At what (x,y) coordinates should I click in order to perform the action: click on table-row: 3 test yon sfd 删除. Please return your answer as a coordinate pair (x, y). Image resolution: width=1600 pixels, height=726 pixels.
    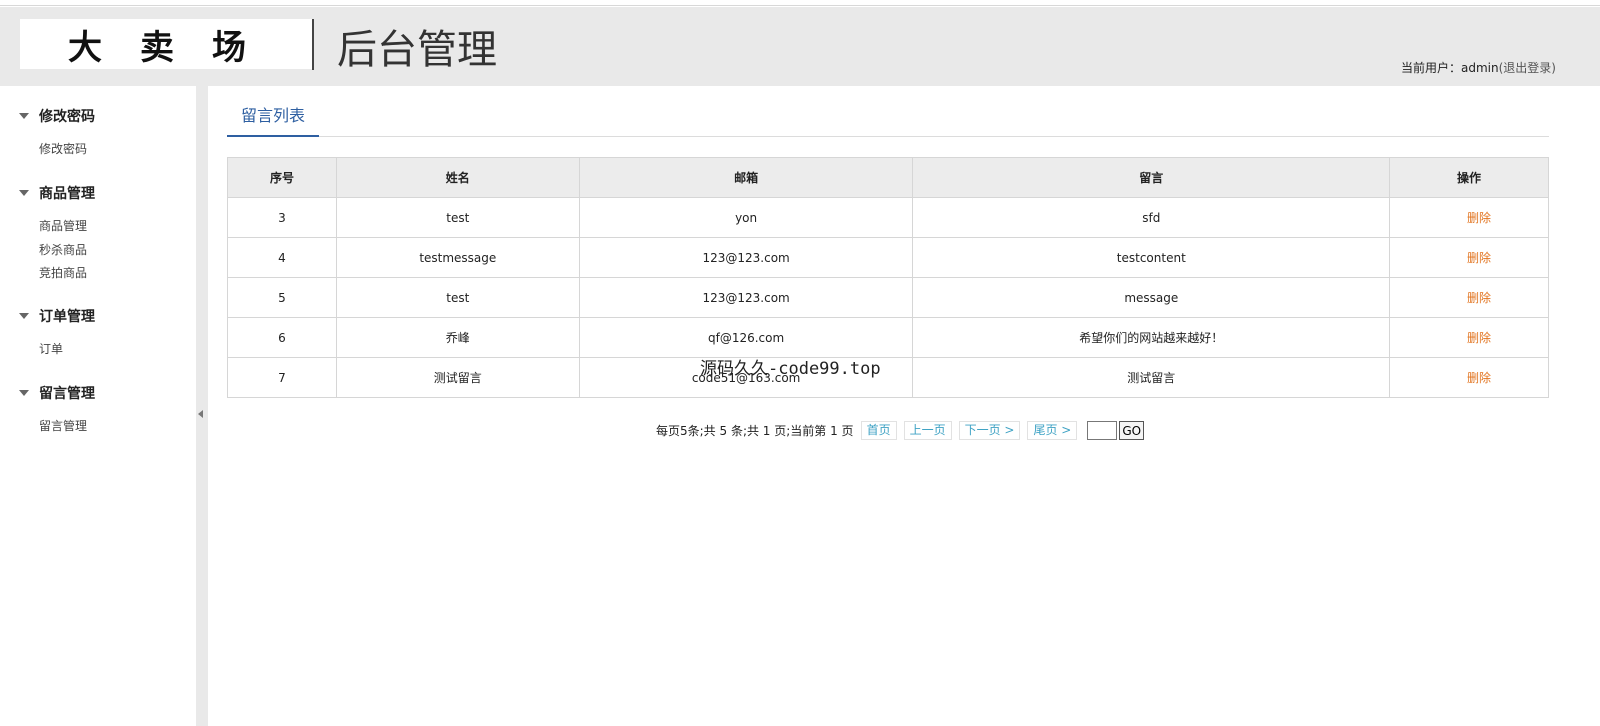
    Looking at the image, I should click on (888, 217).